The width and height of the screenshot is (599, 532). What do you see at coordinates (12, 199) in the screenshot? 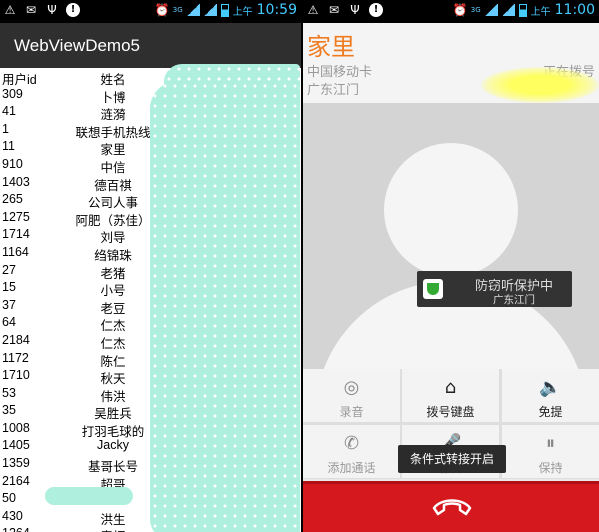
I see `cell-id: 265` at bounding box center [12, 199].